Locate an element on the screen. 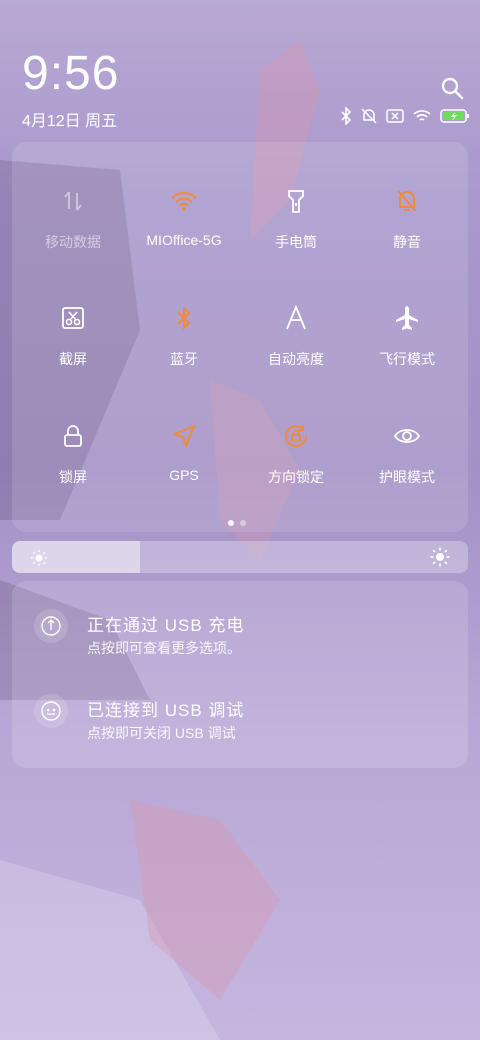 This screenshot has width=480, height=1040. tile-airplane: 飞行模式 is located at coordinates (407, 318).